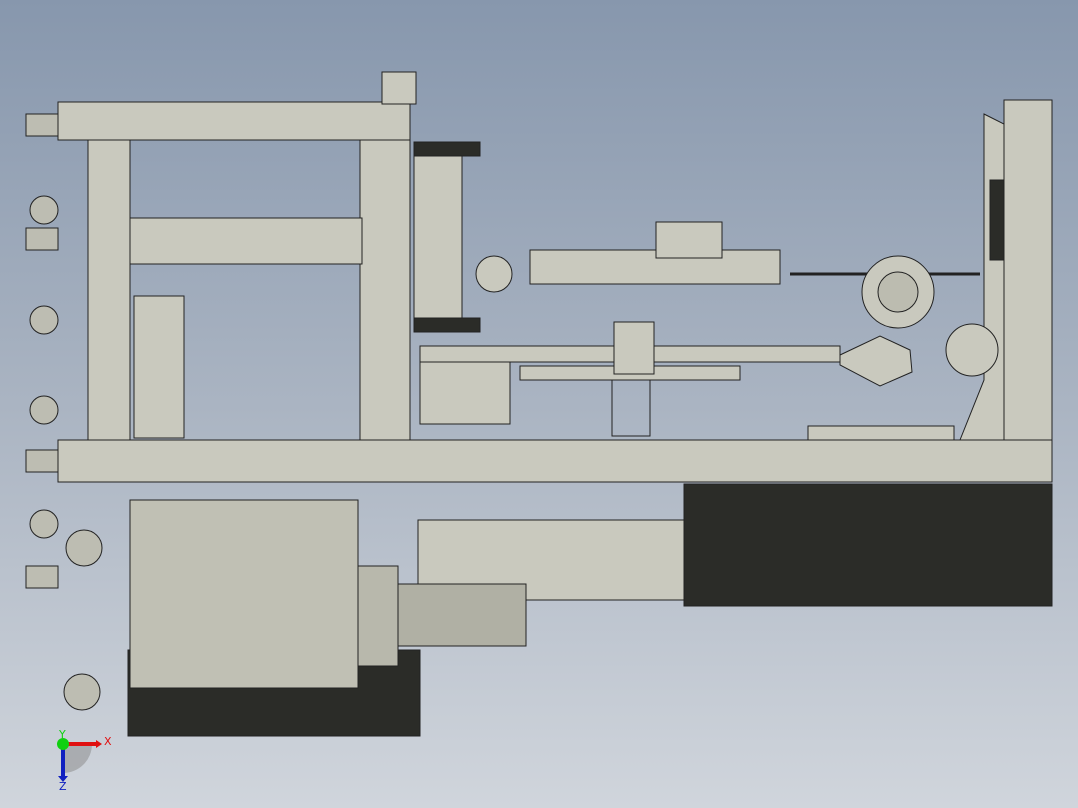 This screenshot has height=808, width=1078. I want to click on gripper-body, so click(655, 267).